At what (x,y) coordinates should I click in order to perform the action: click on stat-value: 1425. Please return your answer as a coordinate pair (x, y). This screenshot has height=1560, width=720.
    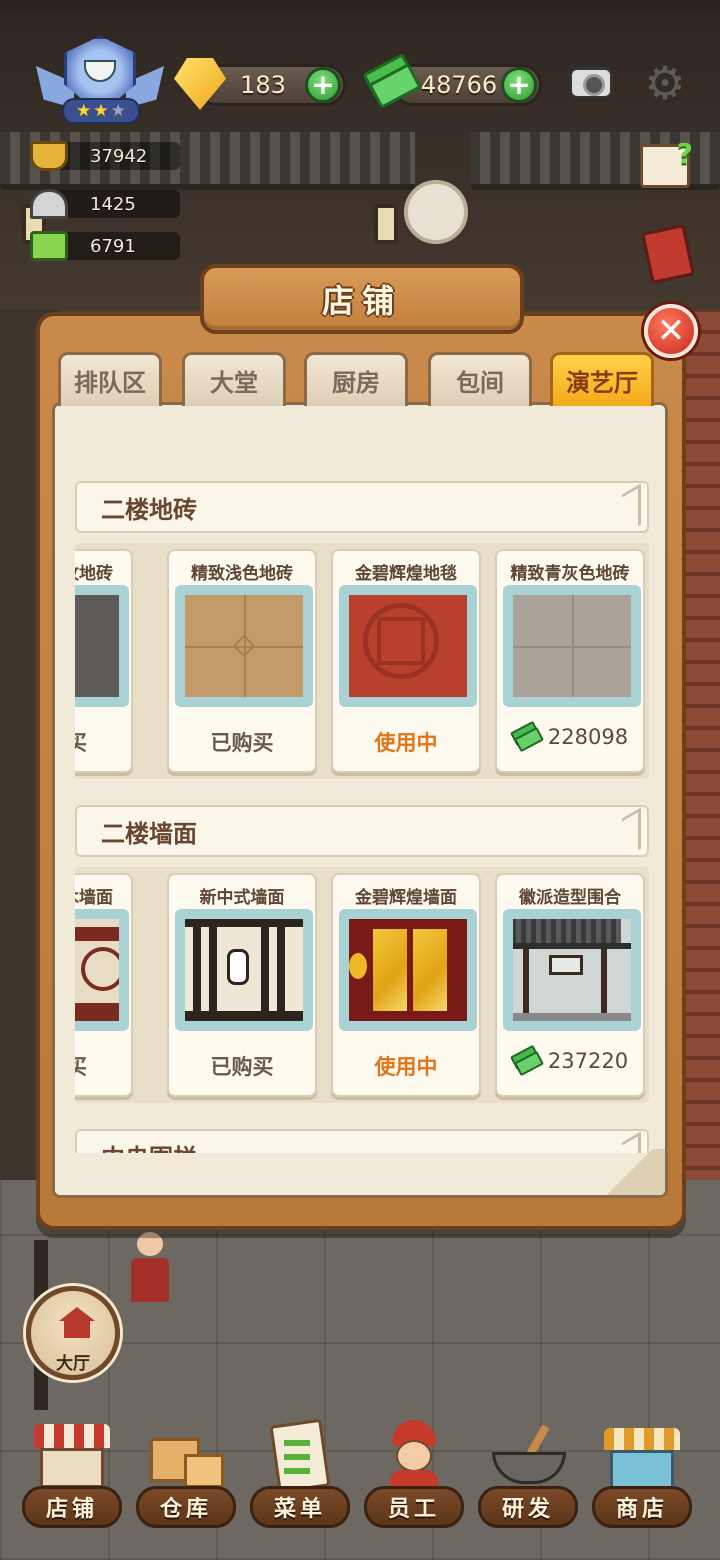
    Looking at the image, I should click on (113, 204).